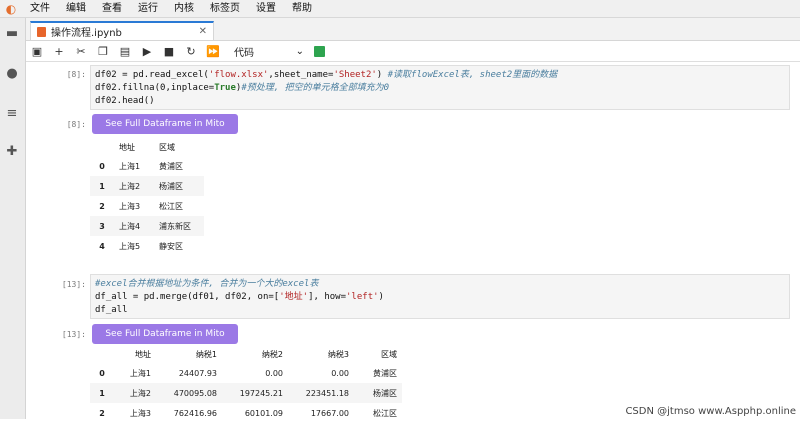 This screenshot has height=423, width=800. Describe the element at coordinates (76, 124) in the screenshot. I see `output-prompt: [8]:` at that location.